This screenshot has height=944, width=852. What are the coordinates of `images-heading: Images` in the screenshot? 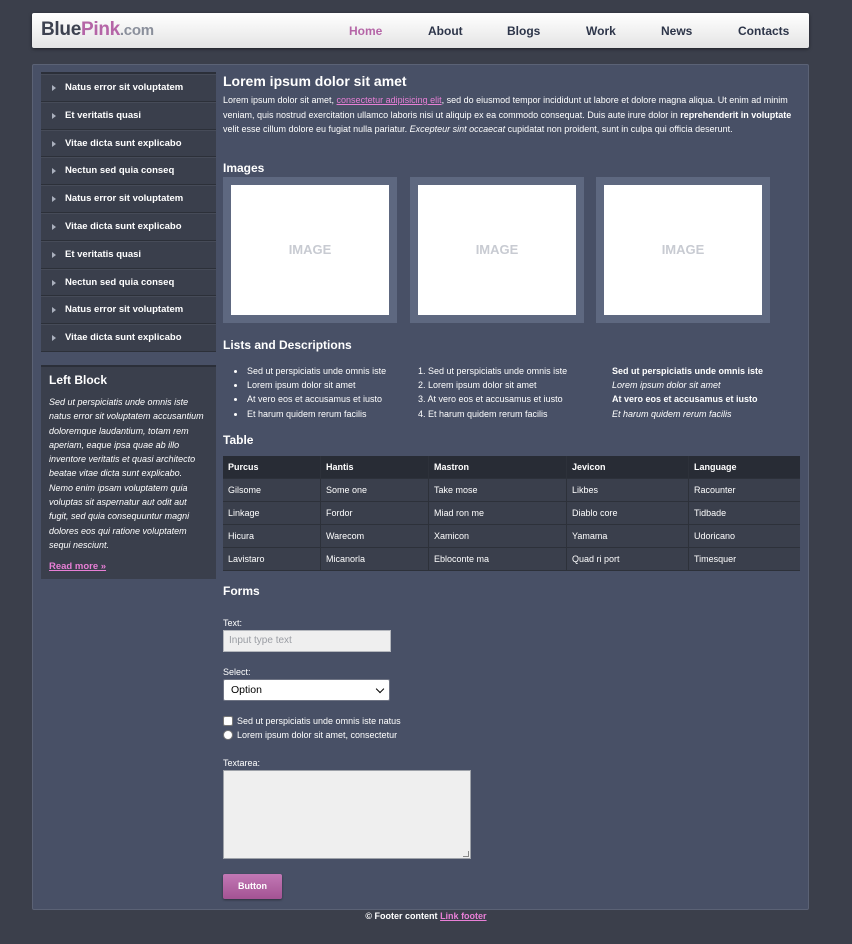 It's located at (244, 168).